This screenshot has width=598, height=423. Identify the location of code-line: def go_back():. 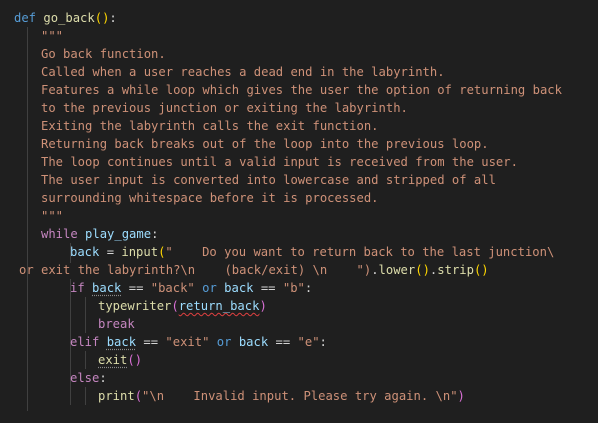
(306, 18).